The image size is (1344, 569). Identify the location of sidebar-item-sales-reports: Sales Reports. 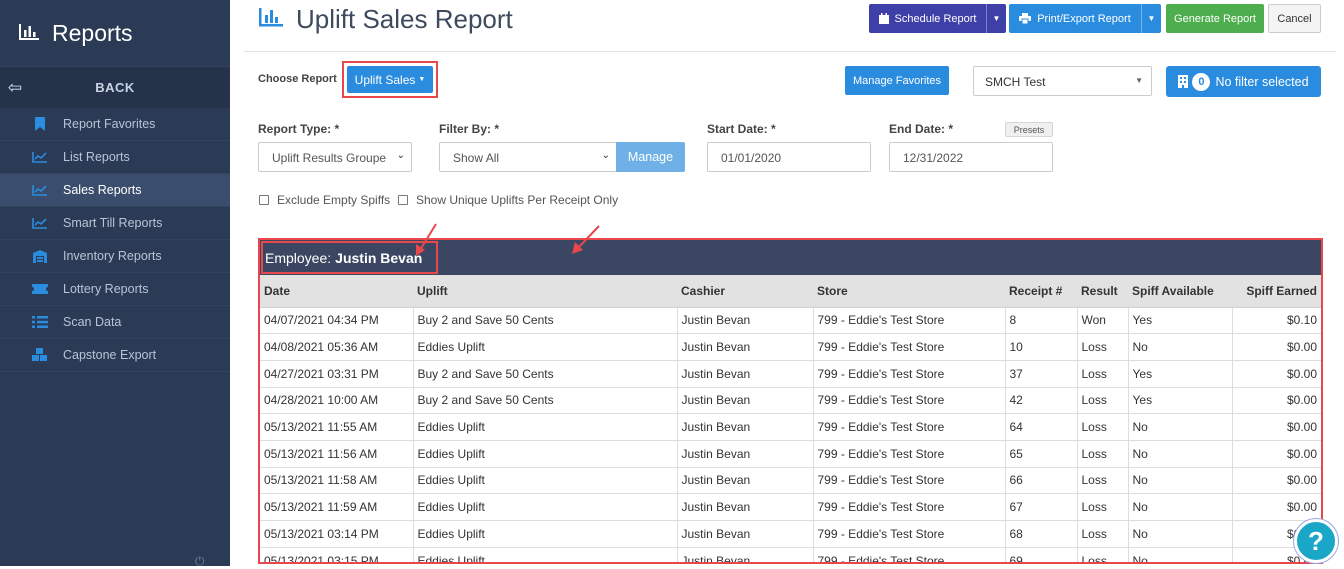
(115, 190).